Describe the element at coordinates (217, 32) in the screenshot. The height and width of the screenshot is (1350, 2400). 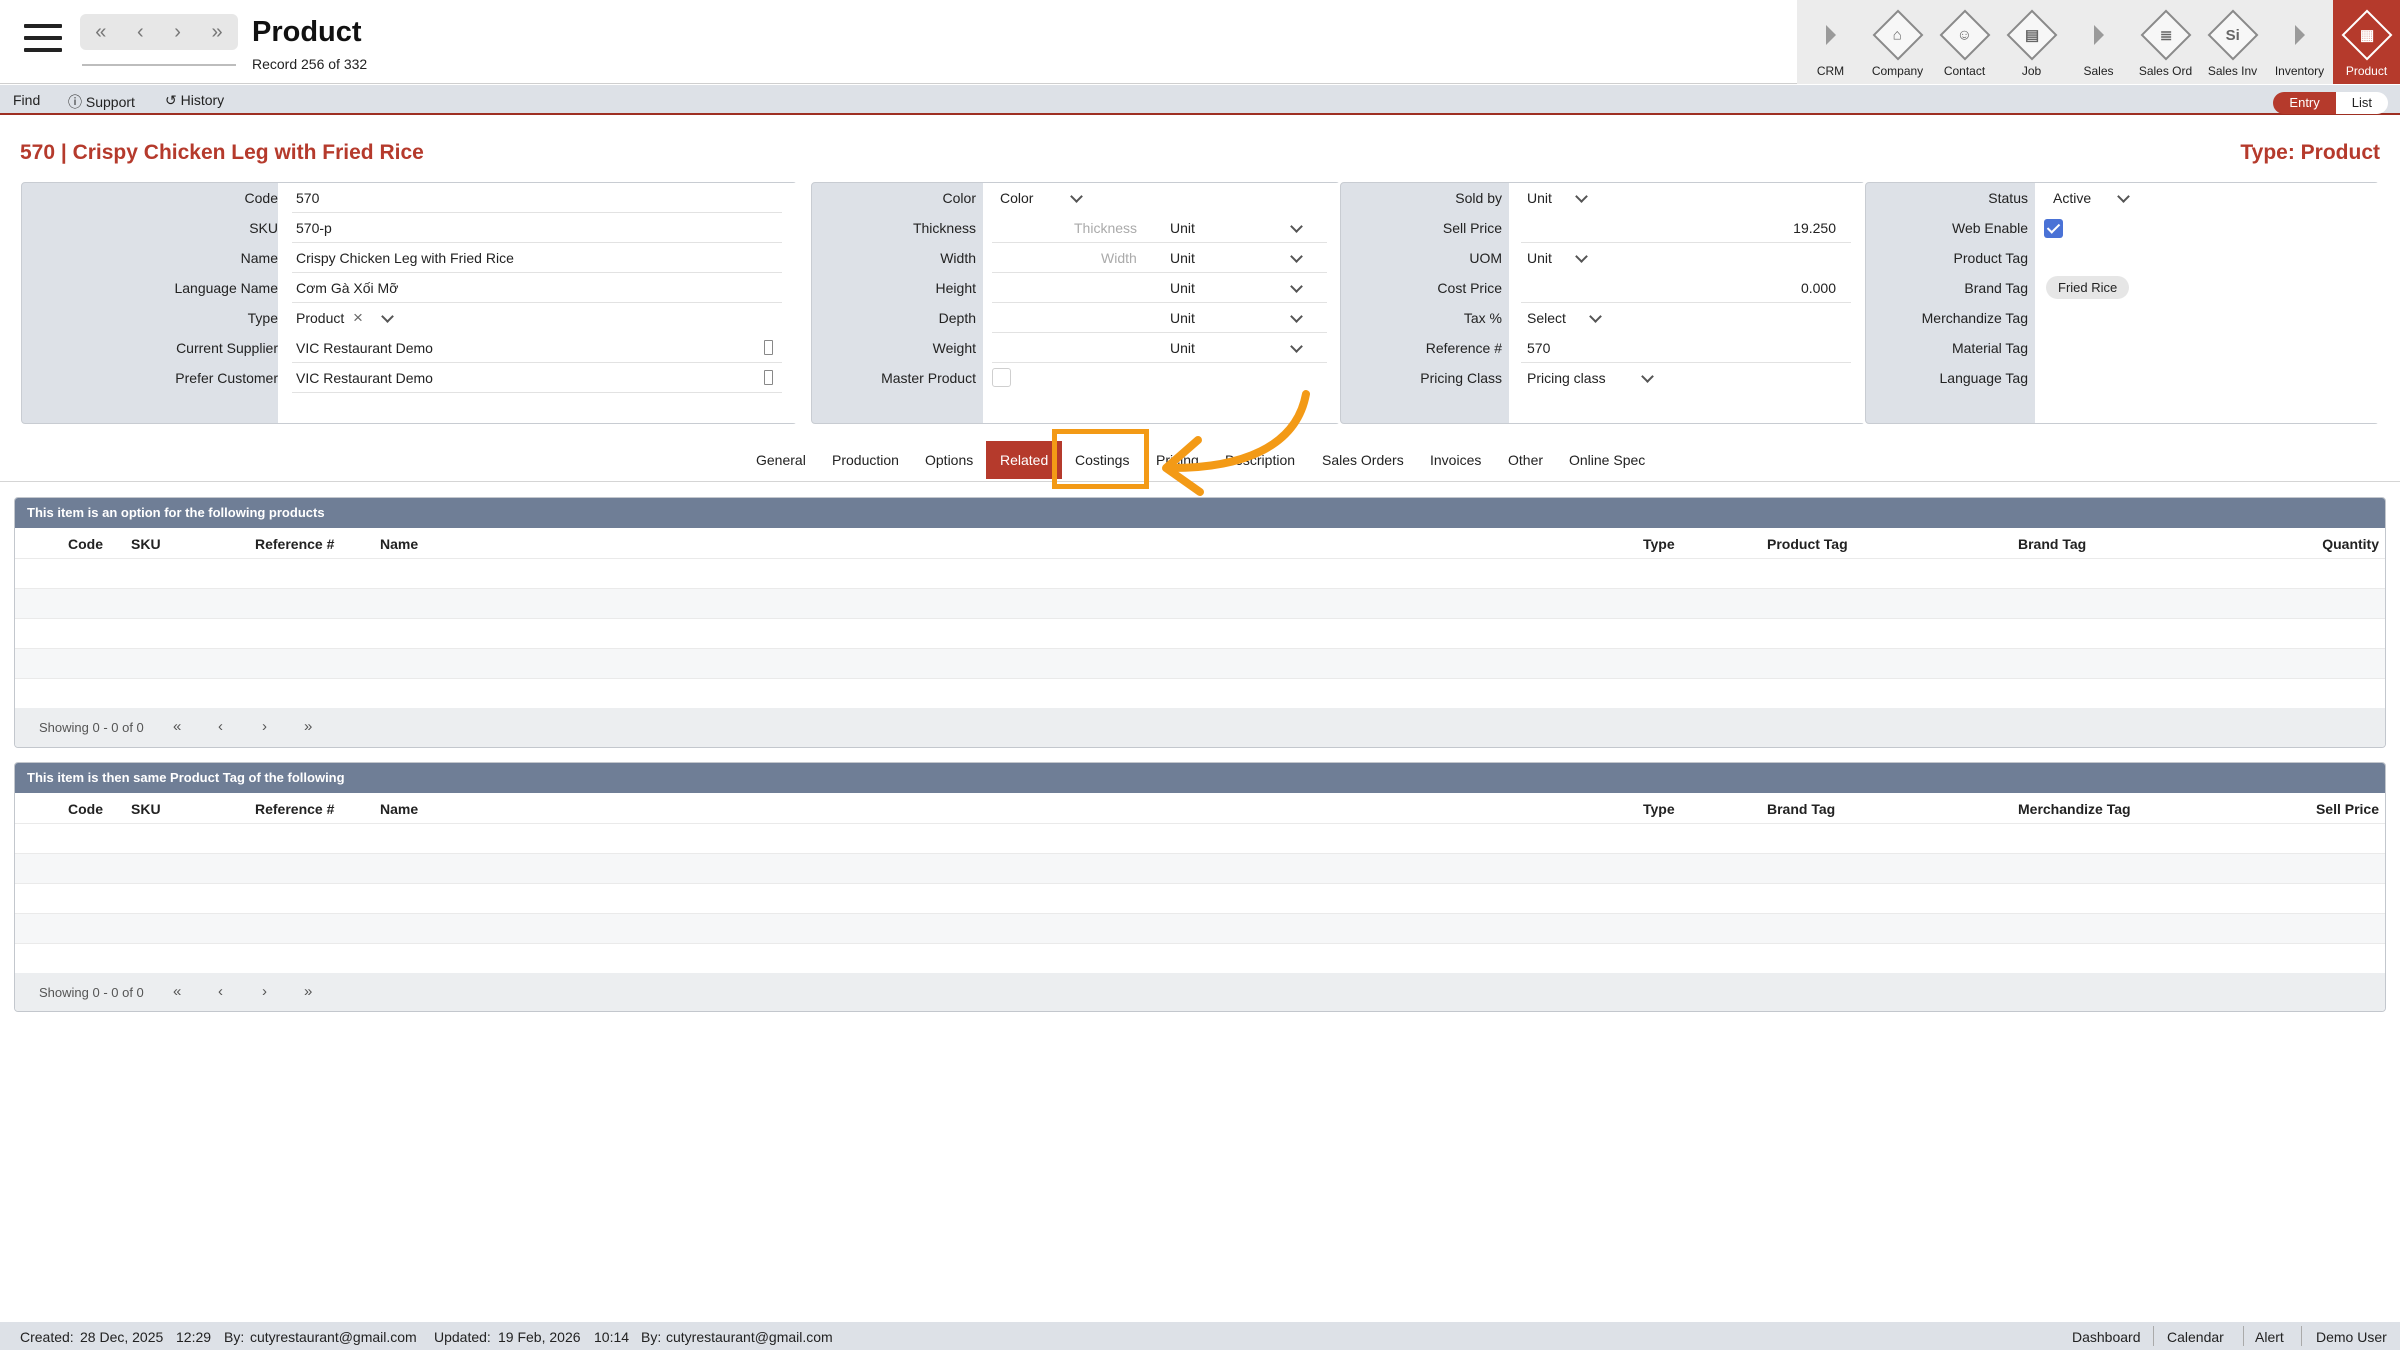
I see `last-record-button: »` at that location.